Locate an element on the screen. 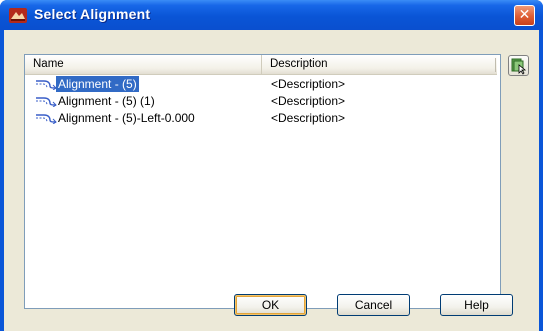  column-header-name: Name is located at coordinates (143, 65).